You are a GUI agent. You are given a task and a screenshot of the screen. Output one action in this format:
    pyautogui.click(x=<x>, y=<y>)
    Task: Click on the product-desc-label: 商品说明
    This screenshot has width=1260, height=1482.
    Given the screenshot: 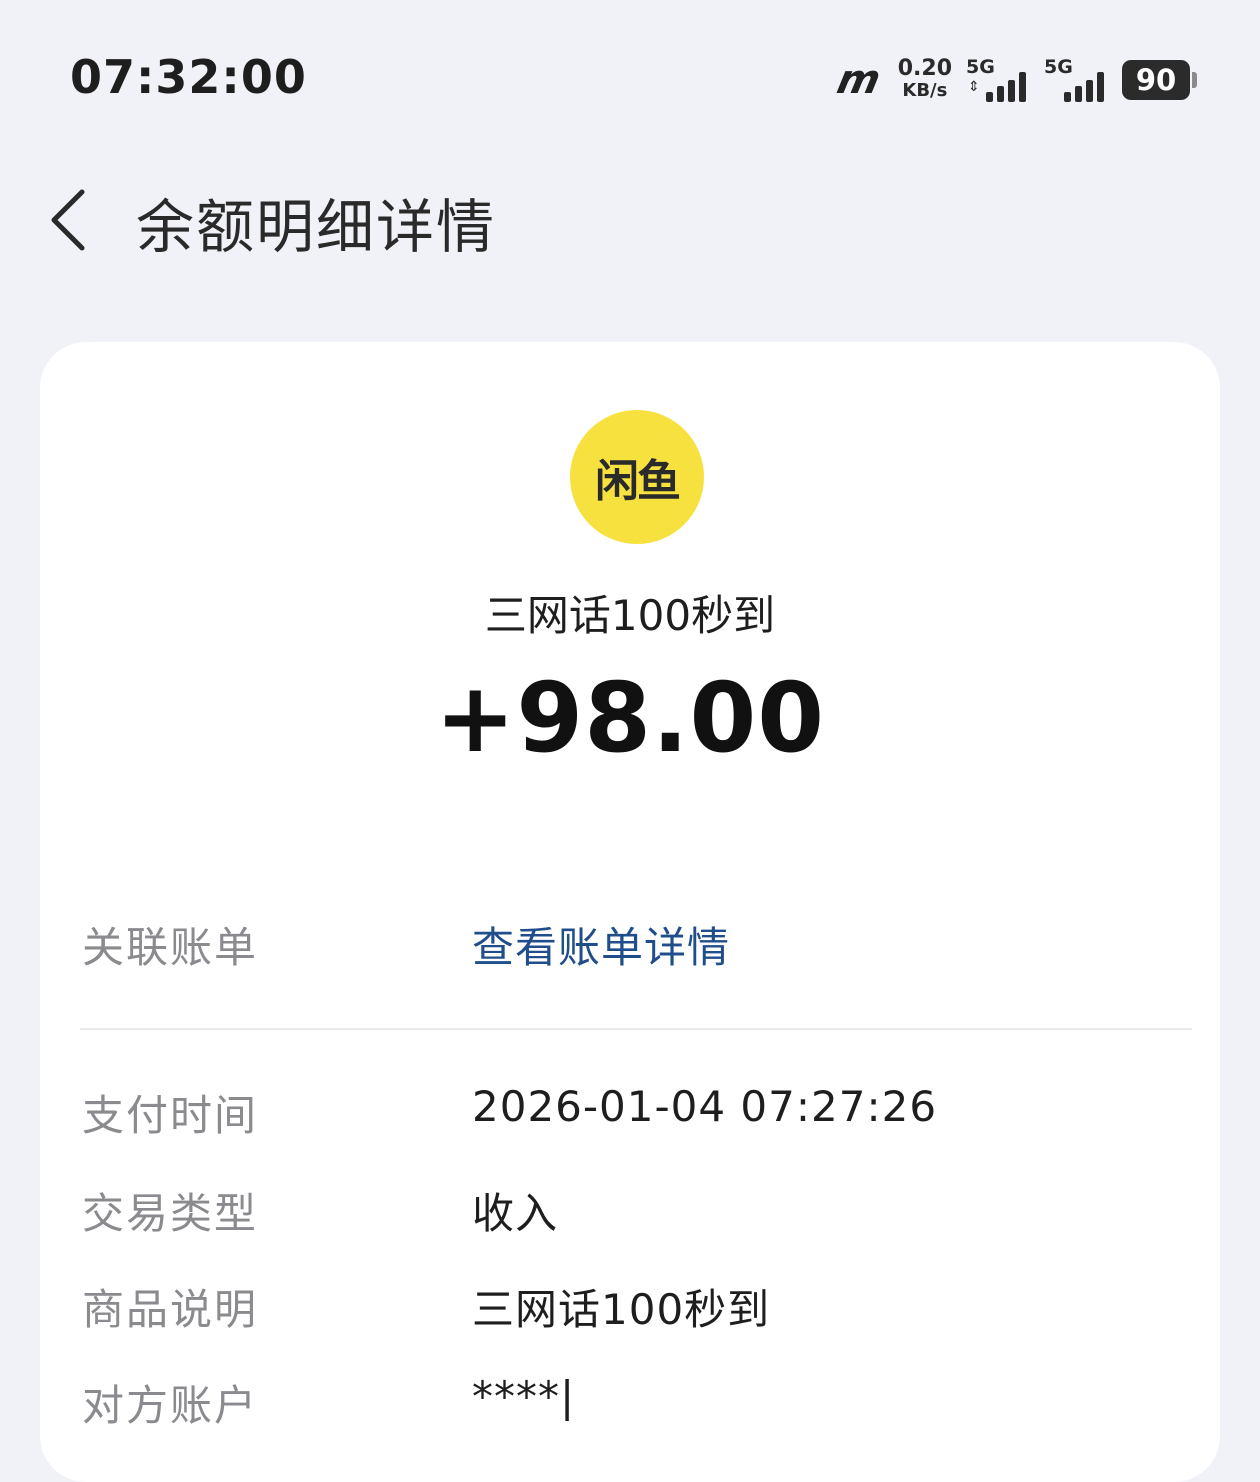 What is the action you would take?
    pyautogui.click(x=170, y=1309)
    